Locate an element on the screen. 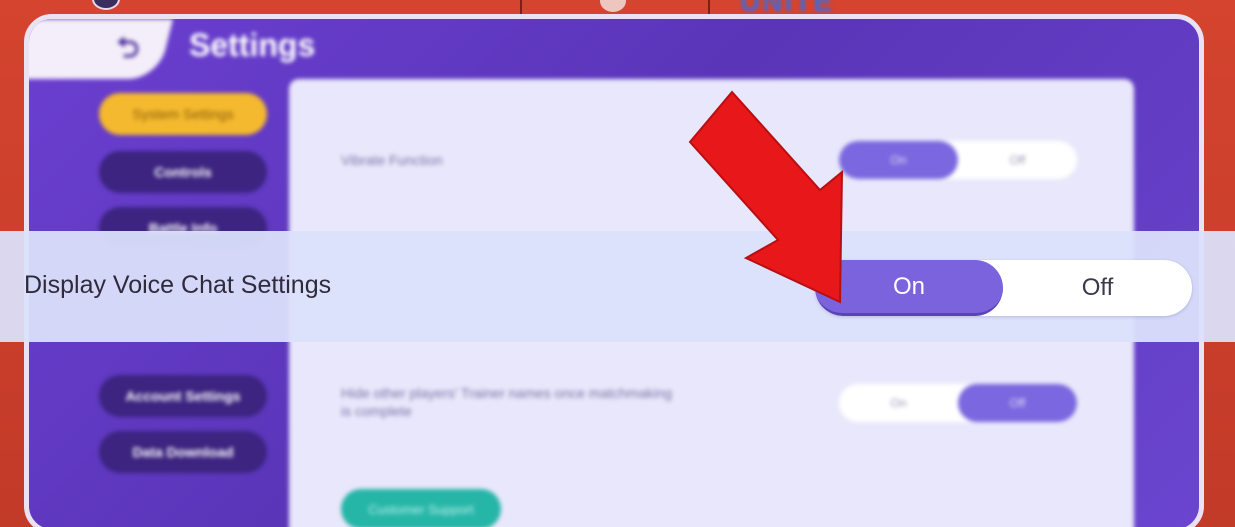 Image resolution: width=1235 pixels, height=527 pixels. top-decoration is located at coordinates (615, 7).